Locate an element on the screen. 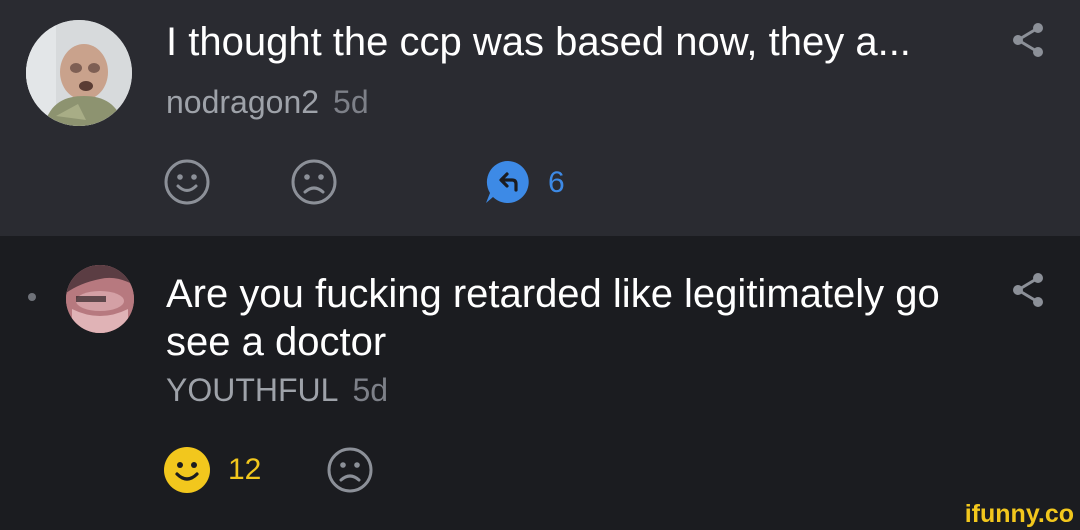 This screenshot has height=530, width=1080. reply-count: 6 is located at coordinates (556, 183).